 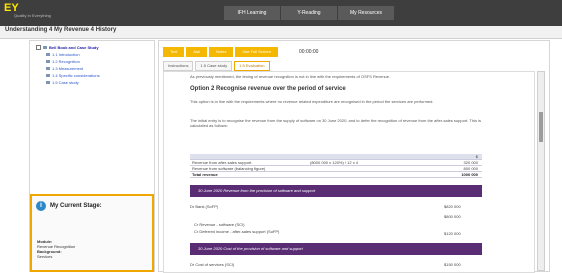 I want to click on tree-item-measurement: 1.3 Measurement, so click(x=73, y=68).